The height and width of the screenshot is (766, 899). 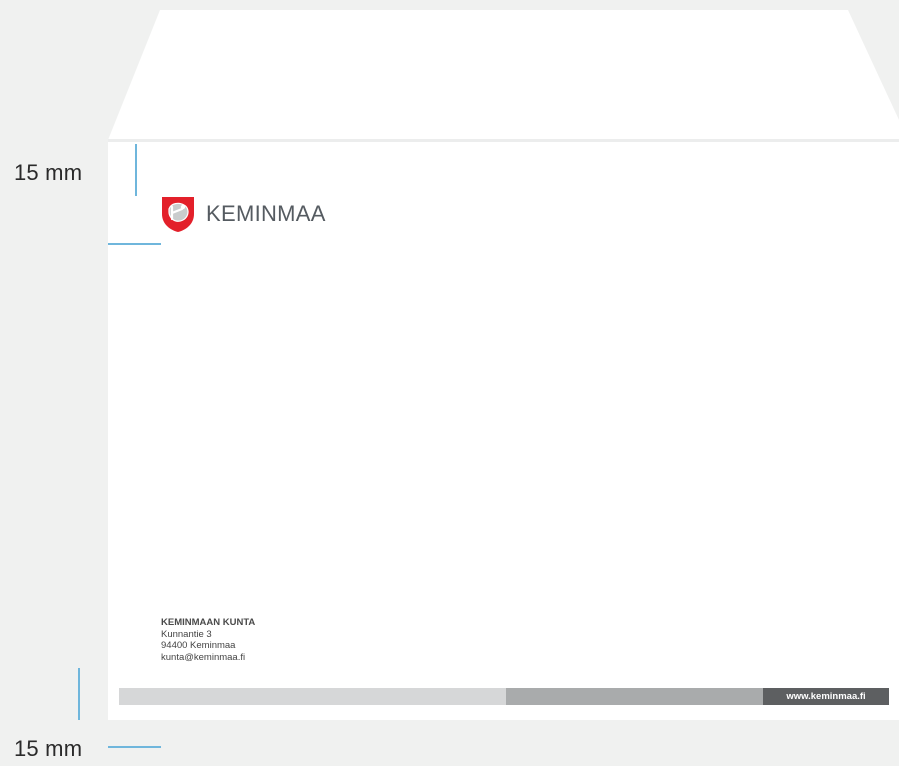 What do you see at coordinates (208, 622) in the screenshot?
I see `address-organization: KEMINMAAN KUNTA` at bounding box center [208, 622].